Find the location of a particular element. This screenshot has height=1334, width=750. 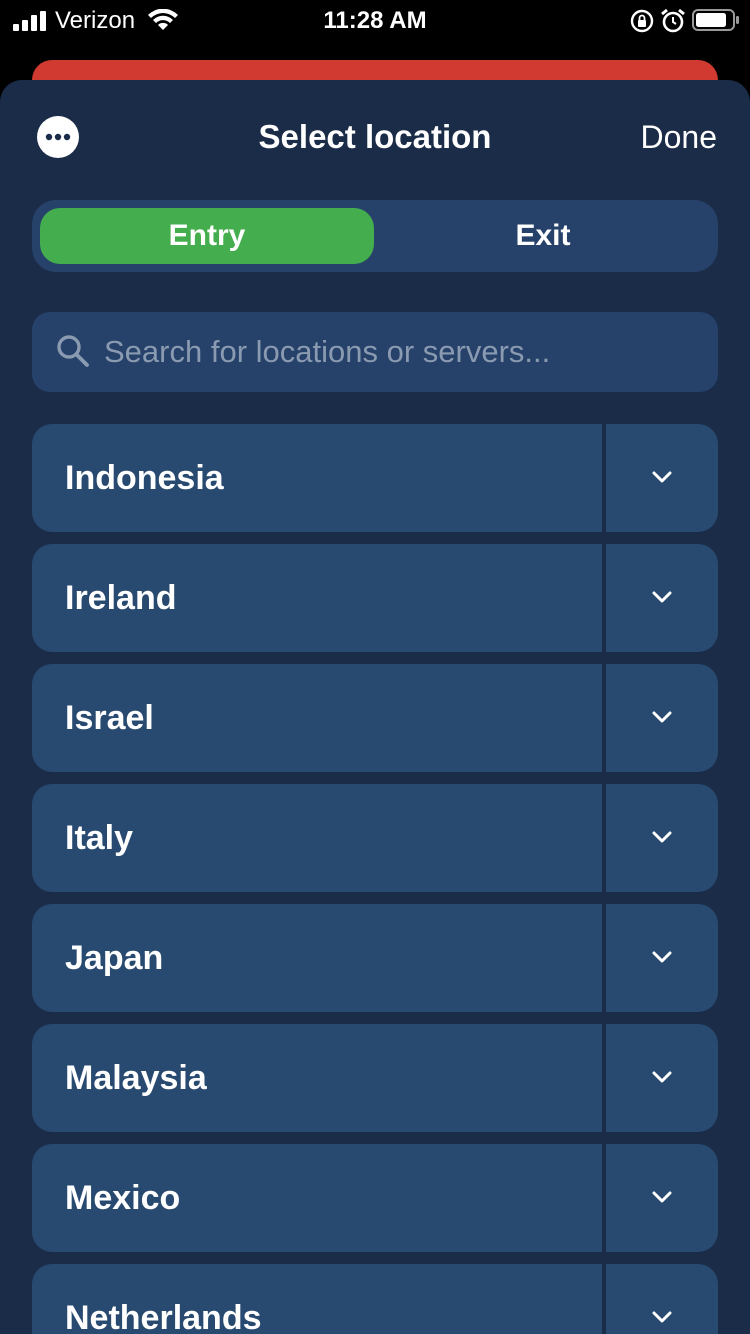

list-item: Indonesia is located at coordinates (375, 478).